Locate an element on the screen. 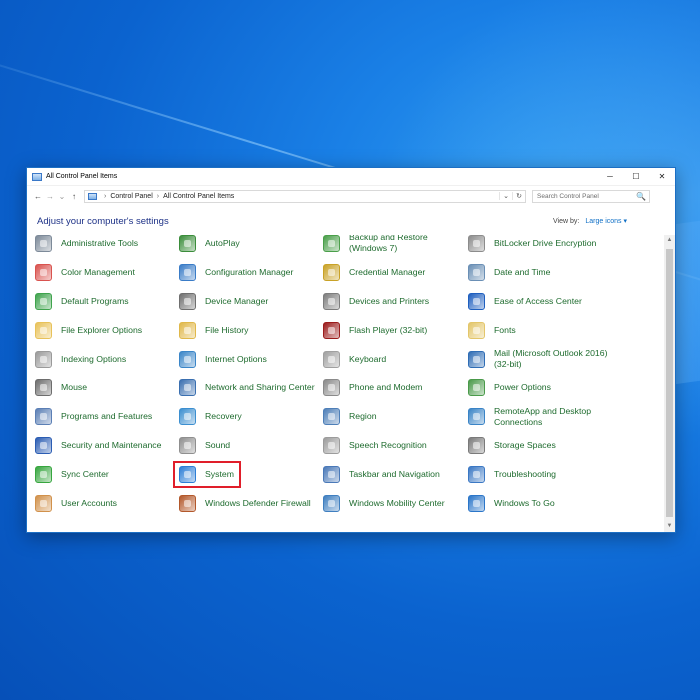 This screenshot has height=700, width=700. control-panel-item: Color Management is located at coordinates (107, 272).